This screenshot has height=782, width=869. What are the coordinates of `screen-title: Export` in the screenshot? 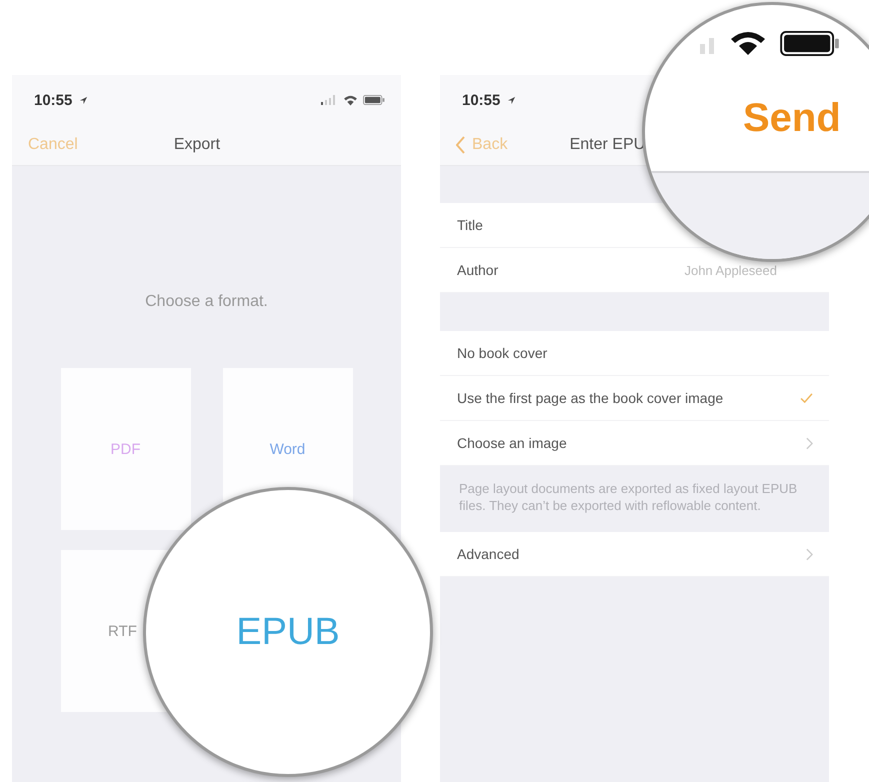 It's located at (197, 145).